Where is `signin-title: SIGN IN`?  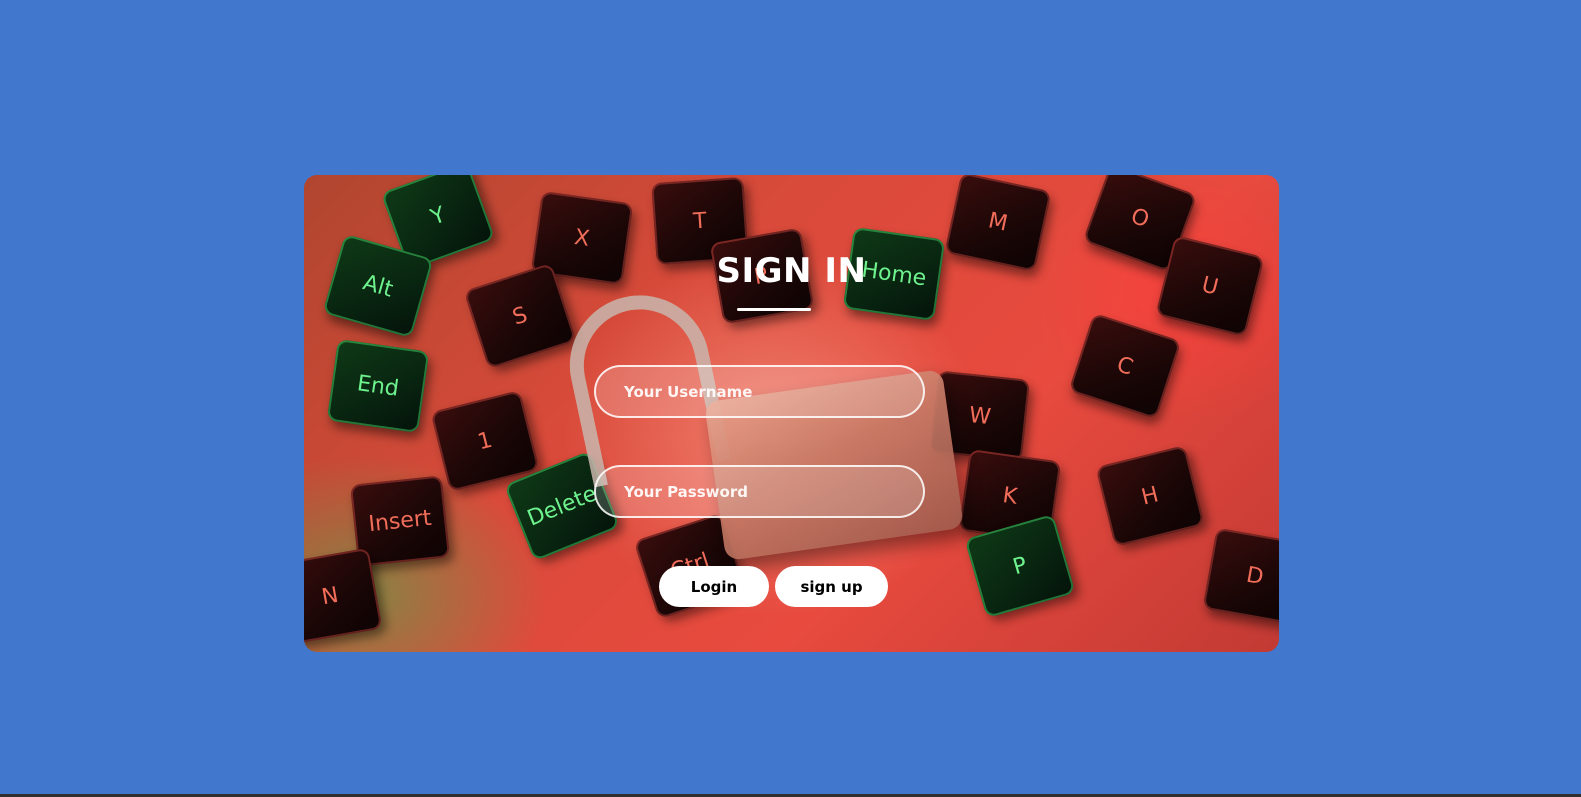
signin-title: SIGN IN is located at coordinates (791, 271).